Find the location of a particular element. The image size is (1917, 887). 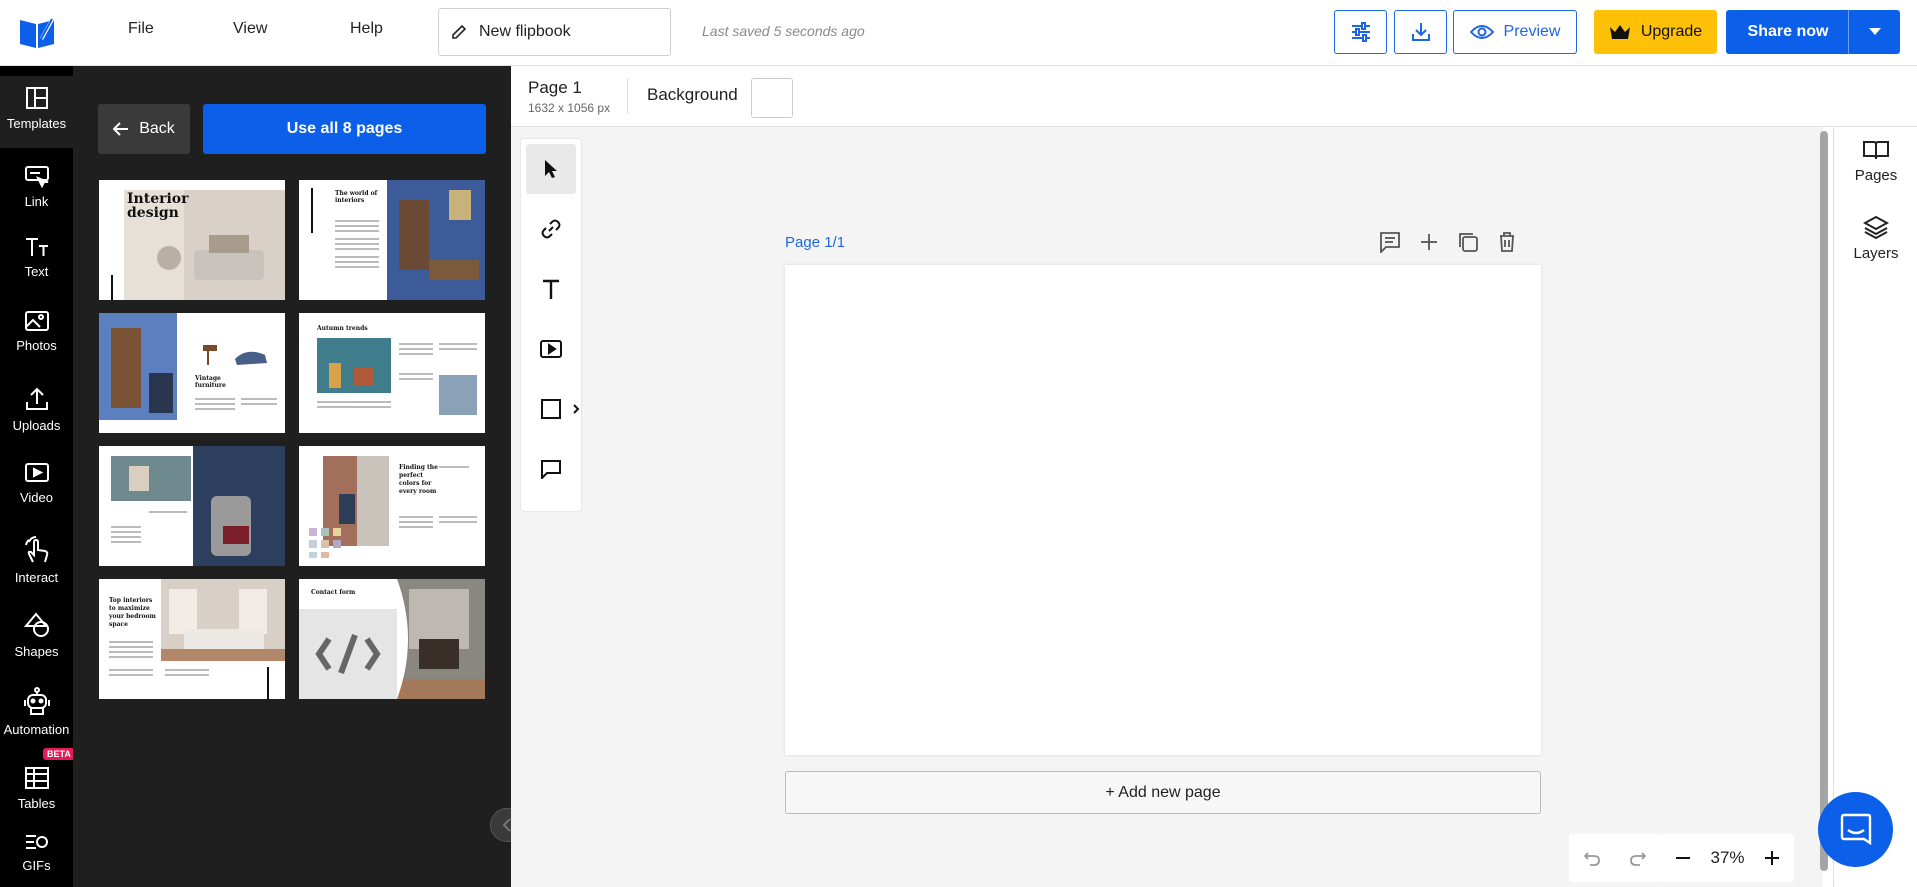

canvas-toolbar is located at coordinates (551, 325).